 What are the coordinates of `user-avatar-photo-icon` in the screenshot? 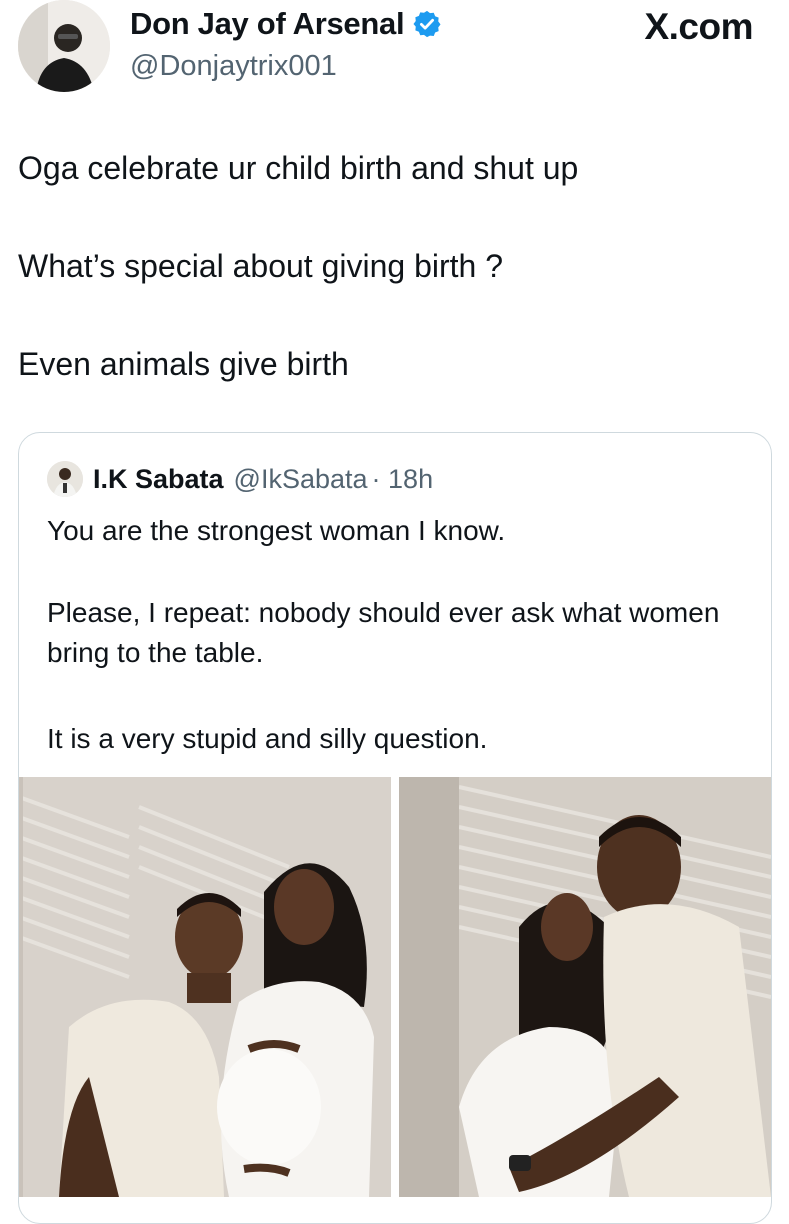 It's located at (64, 46).